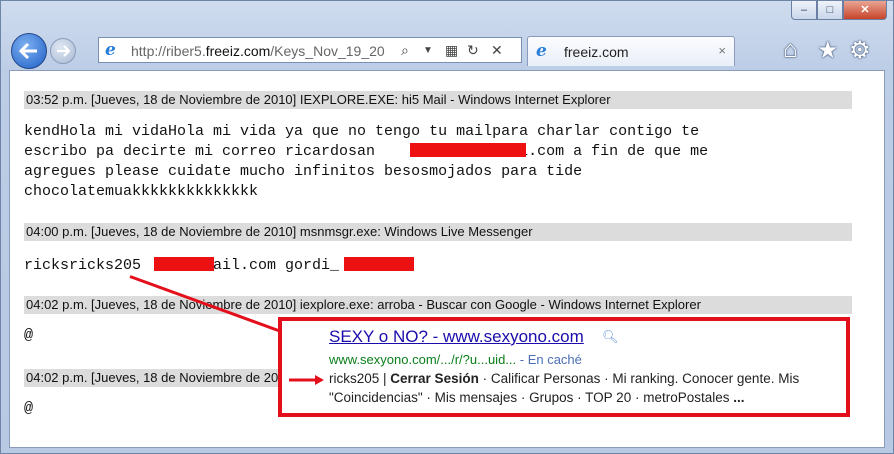  Describe the element at coordinates (828, 50) in the screenshot. I see `star-icon: ★` at that location.